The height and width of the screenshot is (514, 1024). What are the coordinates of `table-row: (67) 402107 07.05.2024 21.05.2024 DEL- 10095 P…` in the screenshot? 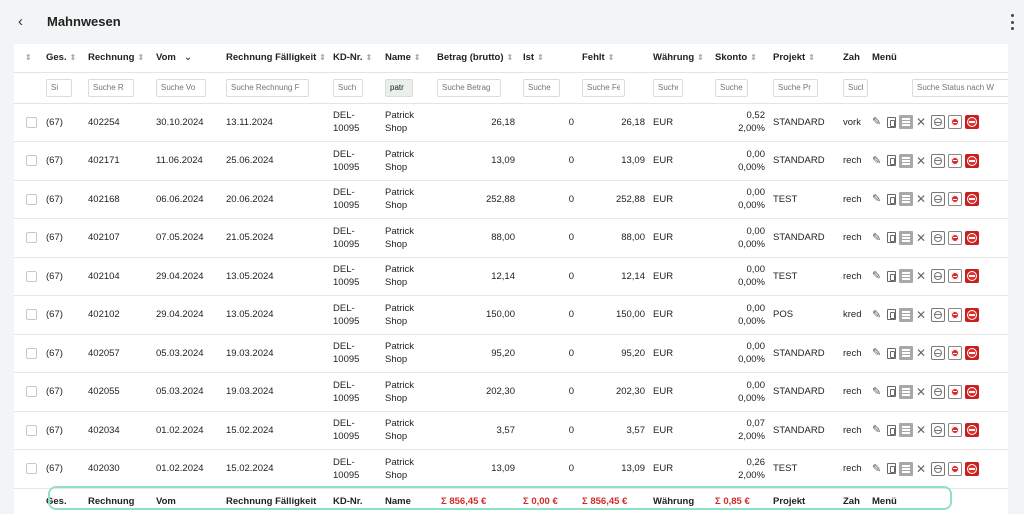 It's located at (511, 238).